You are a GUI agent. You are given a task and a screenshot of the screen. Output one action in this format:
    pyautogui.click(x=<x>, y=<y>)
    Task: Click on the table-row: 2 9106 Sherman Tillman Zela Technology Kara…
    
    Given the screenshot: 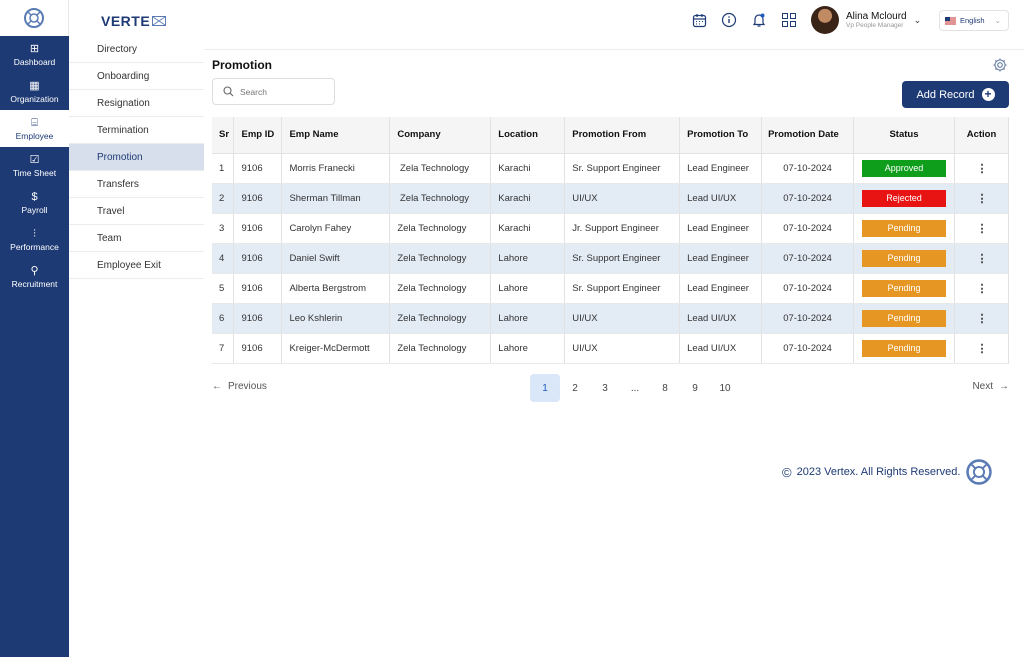 What is the action you would take?
    pyautogui.click(x=611, y=198)
    